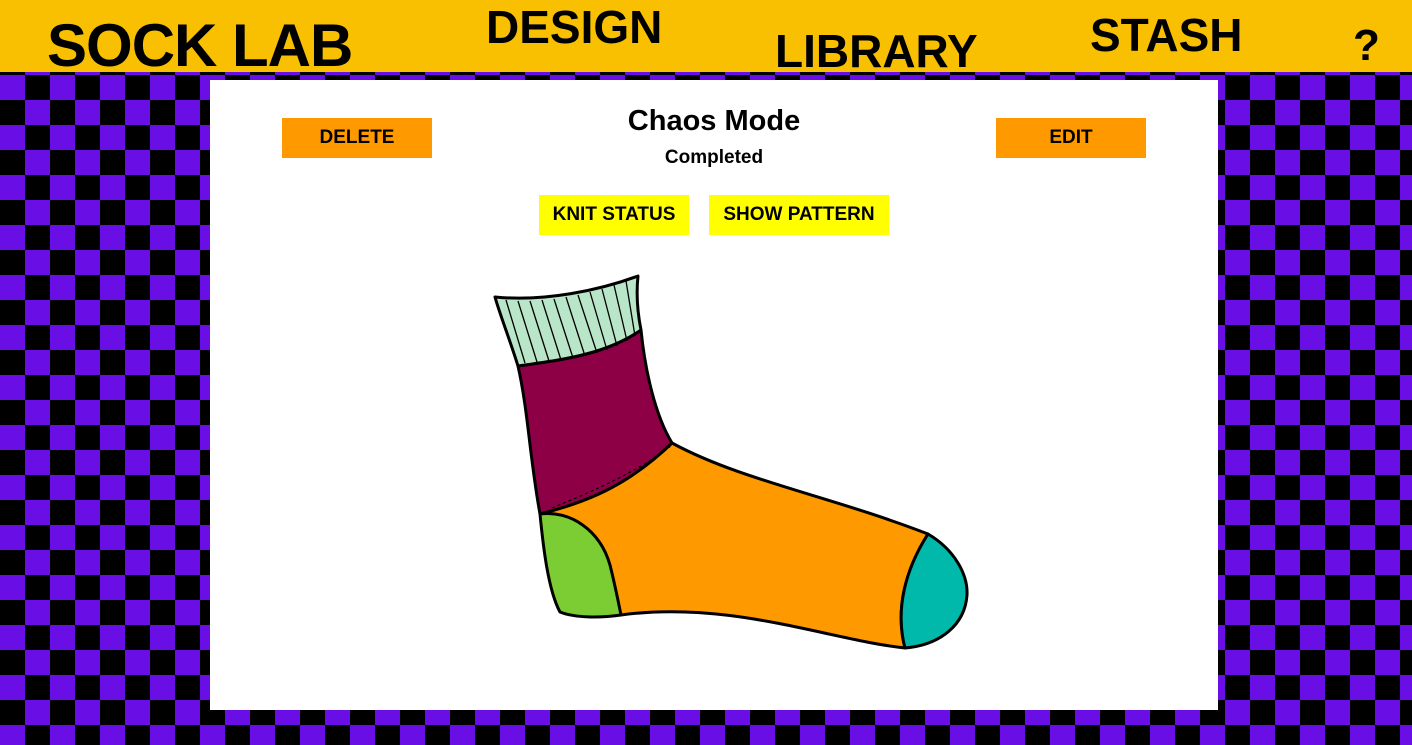  I want to click on nav-stash-link: STASH, so click(1166, 35).